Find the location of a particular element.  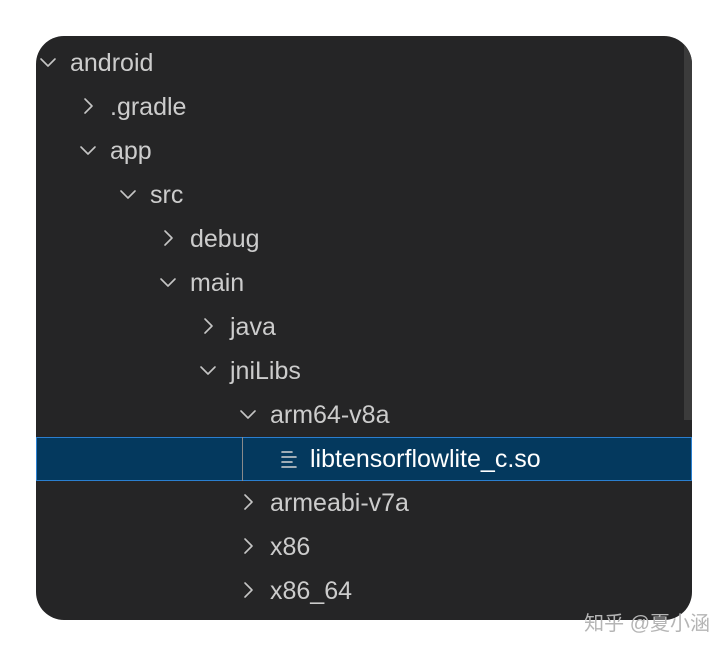

tree-folder-src: src is located at coordinates (364, 195).